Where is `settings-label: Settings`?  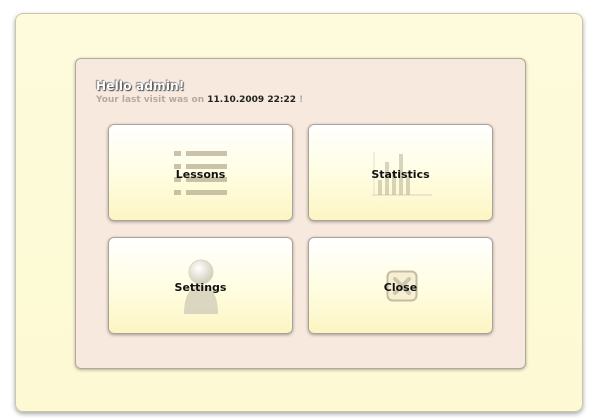 settings-label: Settings is located at coordinates (200, 287).